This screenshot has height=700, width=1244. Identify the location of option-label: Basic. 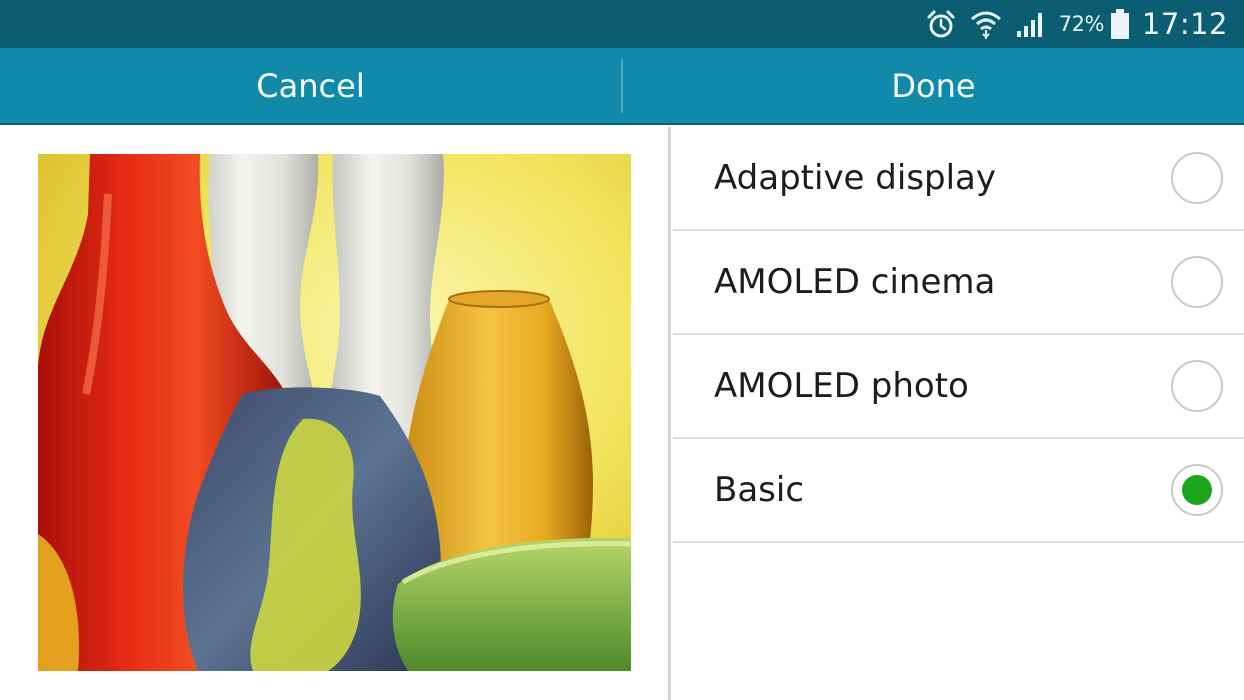
(759, 490).